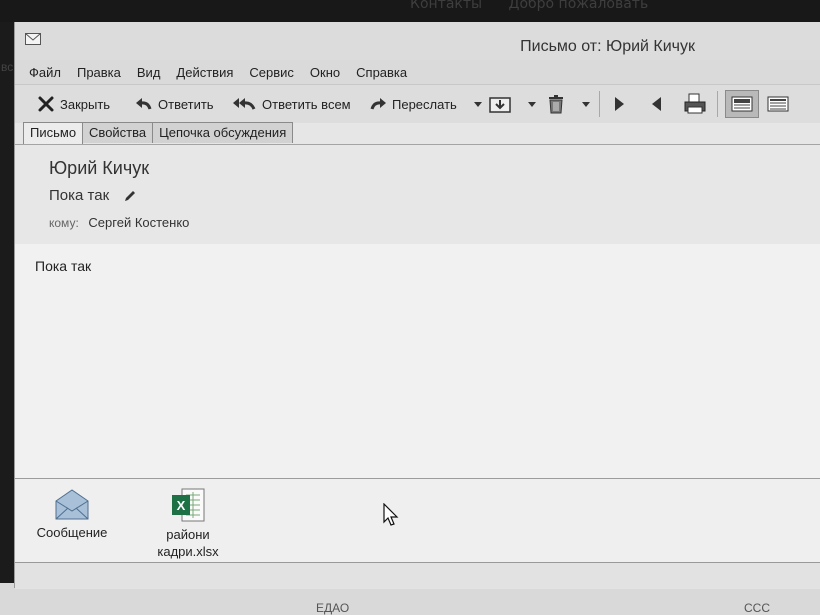  I want to click on recipient-name: Сергей Костенко, so click(138, 222).